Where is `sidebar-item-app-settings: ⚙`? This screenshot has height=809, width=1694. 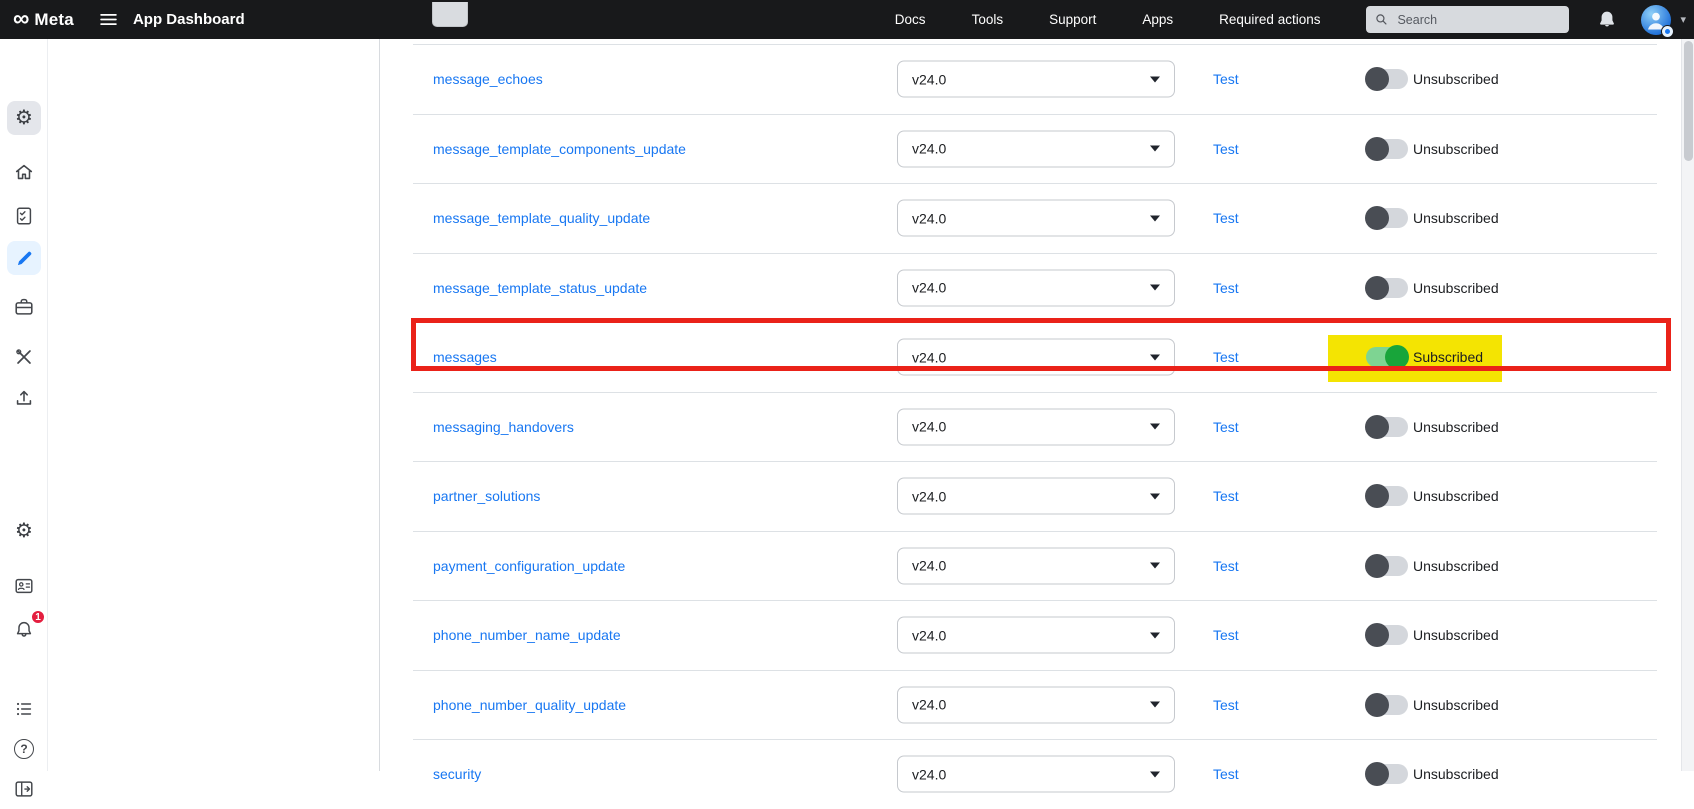
sidebar-item-app-settings: ⚙ is located at coordinates (24, 531).